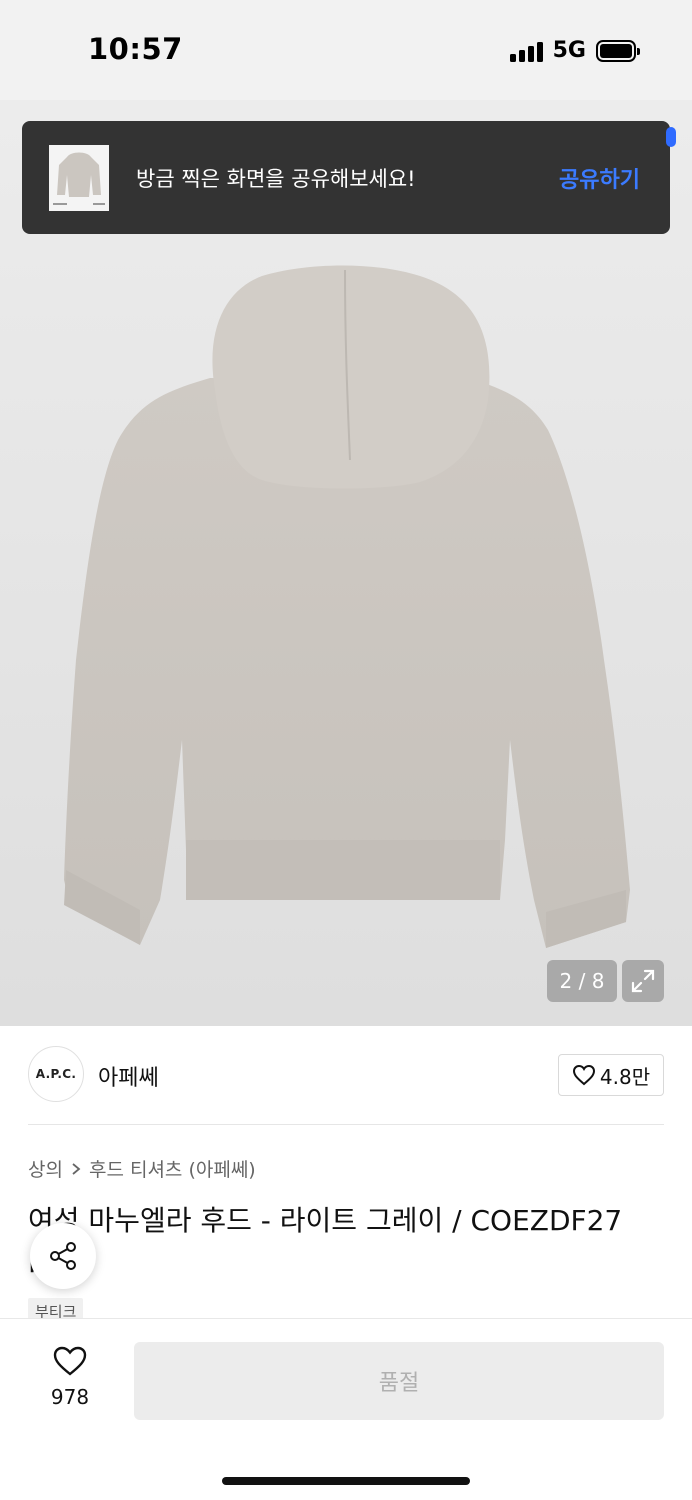 Image resolution: width=692 pixels, height=1500 pixels. I want to click on breadcrumb-subcategory: 후드 티셔츠 (아페쎄), so click(172, 1168).